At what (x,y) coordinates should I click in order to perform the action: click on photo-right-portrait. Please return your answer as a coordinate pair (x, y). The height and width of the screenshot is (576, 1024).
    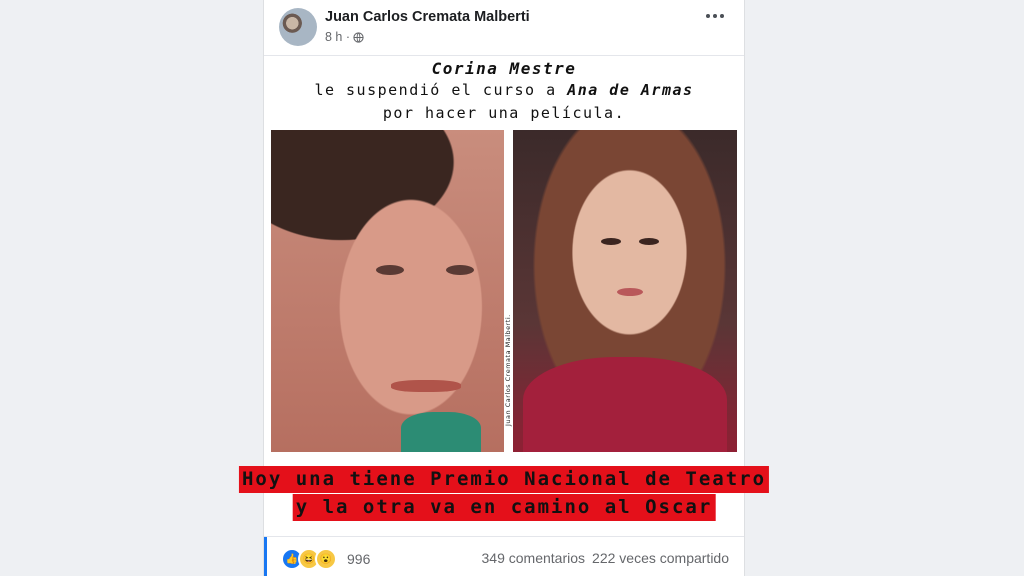
    Looking at the image, I should click on (625, 291).